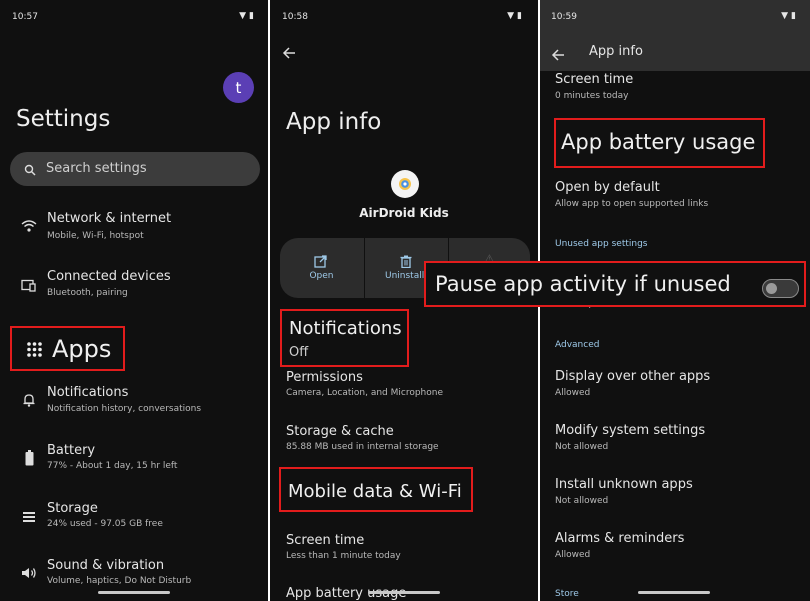 The image size is (810, 601). What do you see at coordinates (30, 170) in the screenshot?
I see `search-icon` at bounding box center [30, 170].